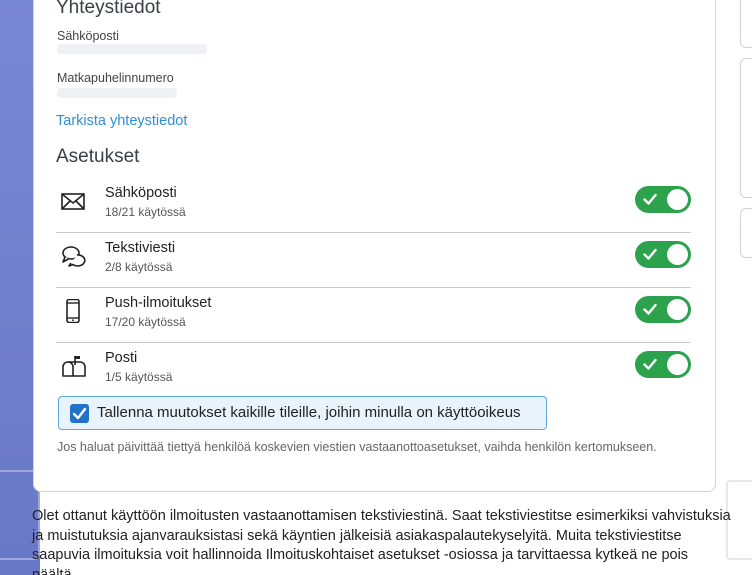 The image size is (752, 575). Describe the element at coordinates (139, 267) in the screenshot. I see `setting-count: 2/8 käytössä` at that location.